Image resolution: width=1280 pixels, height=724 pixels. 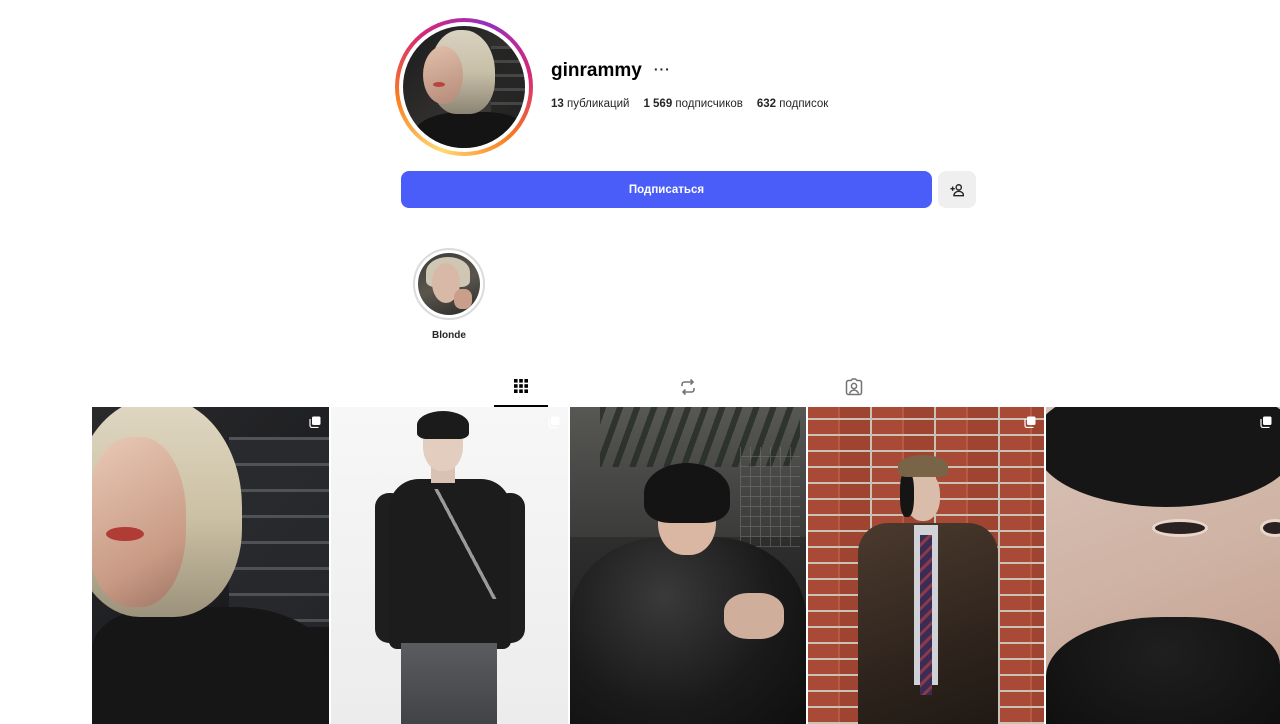 I want to click on tab-posts, so click(x=521, y=387).